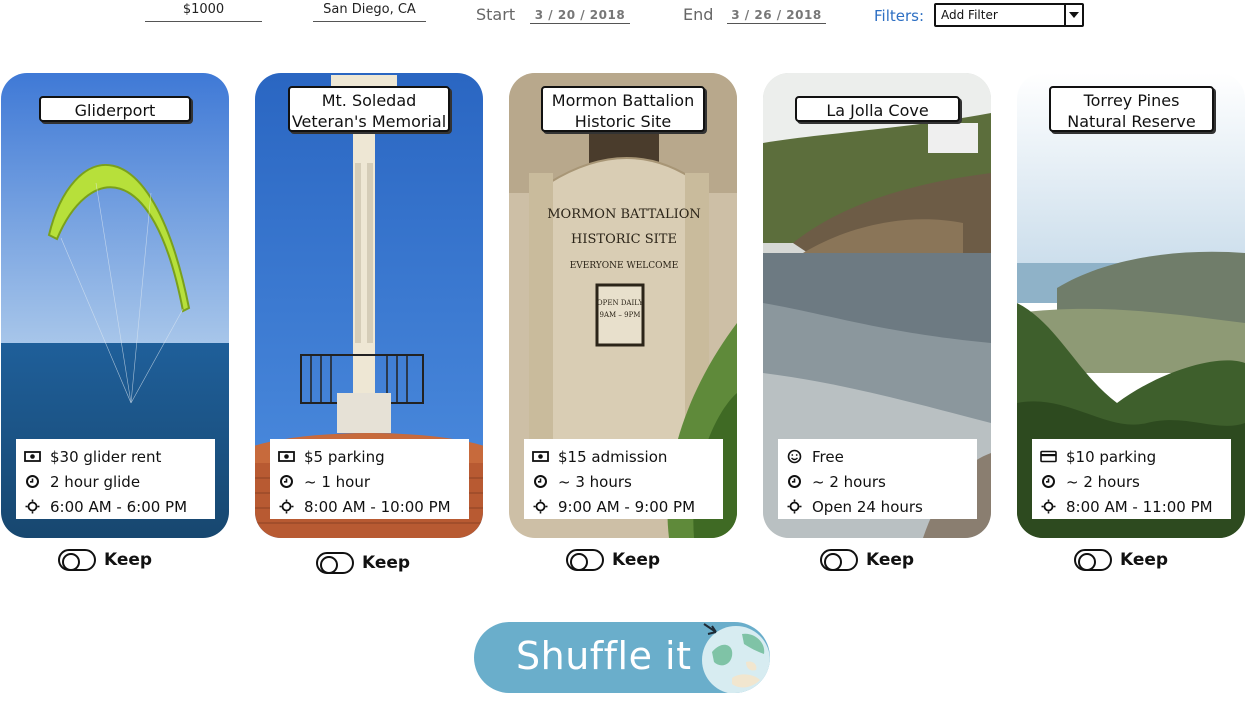 The image size is (1246, 707). Describe the element at coordinates (776, 15) in the screenshot. I see `end-date-field: 3 / 26 / 2018` at that location.